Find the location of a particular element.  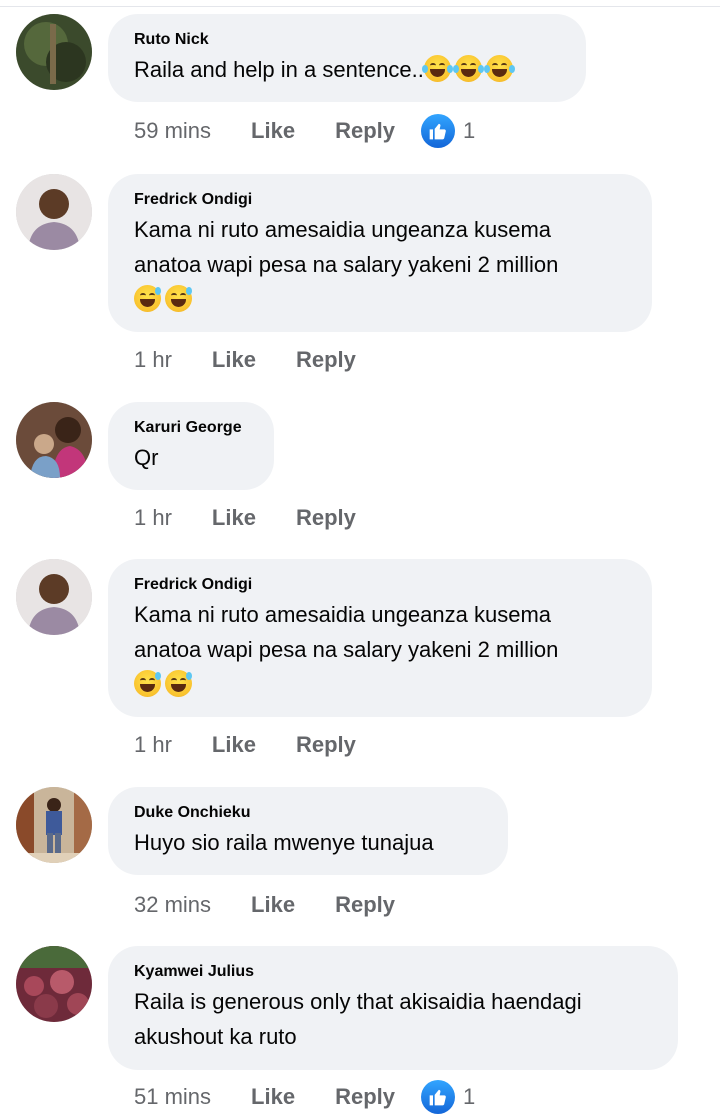

comment-time: 51 mins is located at coordinates (172, 1097).